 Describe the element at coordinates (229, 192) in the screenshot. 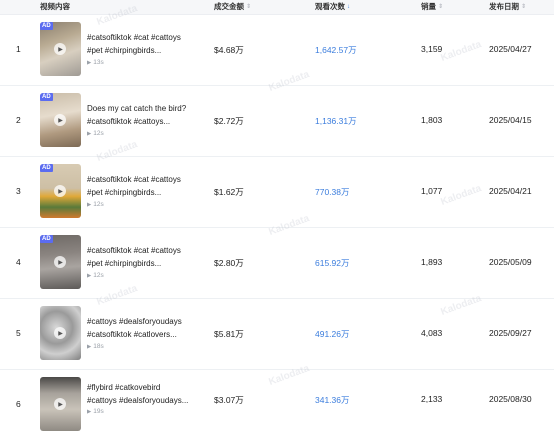

I see `amount-value: $1.62万` at that location.